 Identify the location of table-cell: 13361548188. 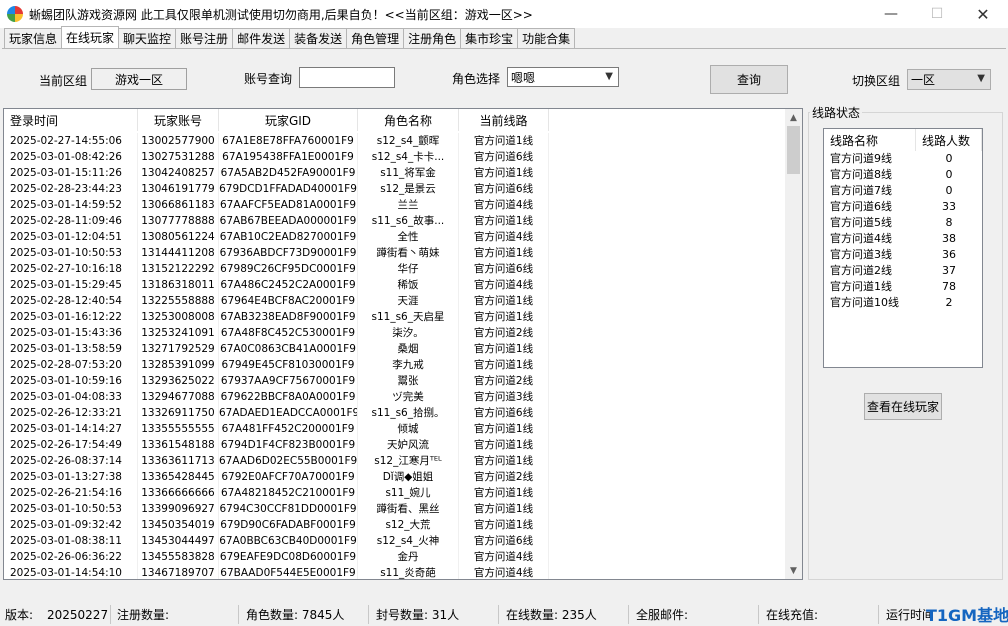
(178, 445).